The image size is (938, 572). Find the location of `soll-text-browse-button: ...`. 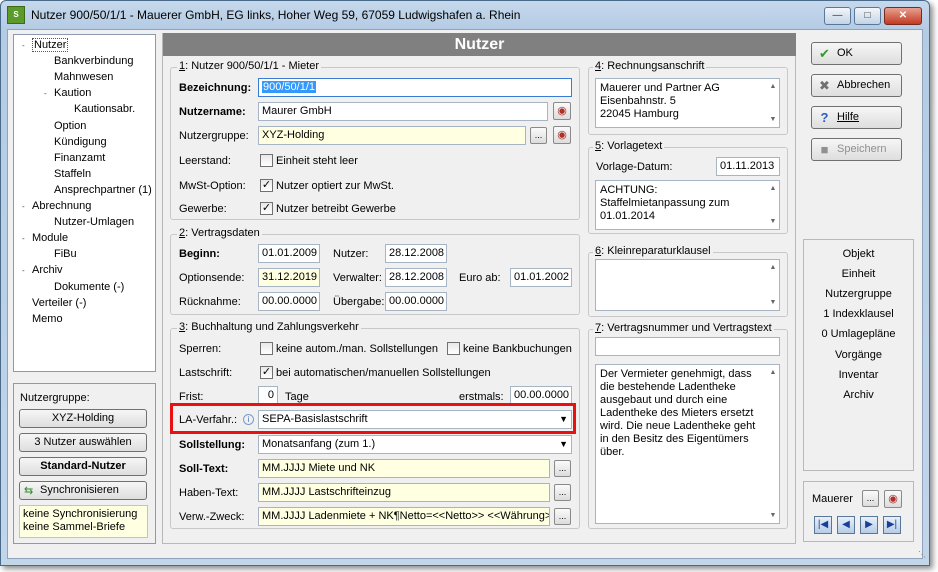

soll-text-browse-button: ... is located at coordinates (562, 468).